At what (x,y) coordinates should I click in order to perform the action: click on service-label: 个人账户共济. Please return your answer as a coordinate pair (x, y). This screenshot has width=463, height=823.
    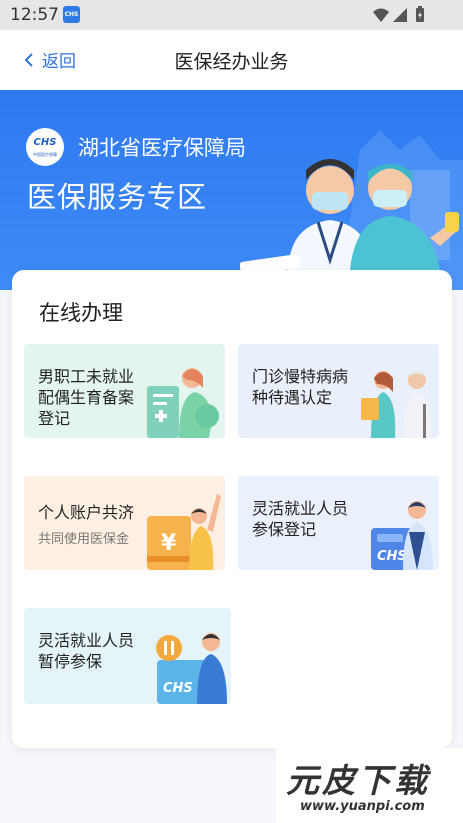
    Looking at the image, I should click on (86, 512).